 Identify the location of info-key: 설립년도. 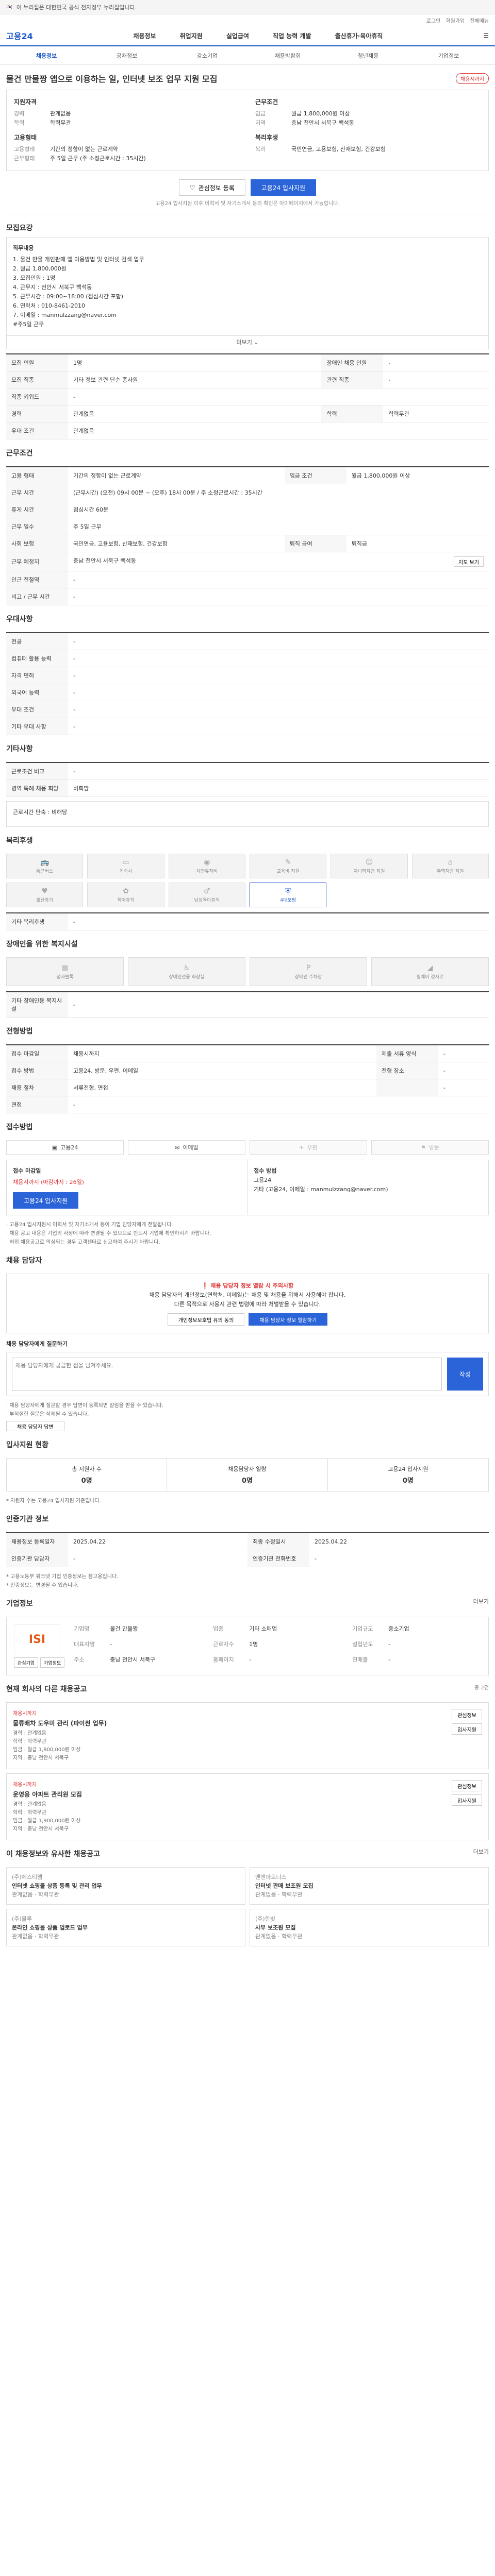
(362, 1644).